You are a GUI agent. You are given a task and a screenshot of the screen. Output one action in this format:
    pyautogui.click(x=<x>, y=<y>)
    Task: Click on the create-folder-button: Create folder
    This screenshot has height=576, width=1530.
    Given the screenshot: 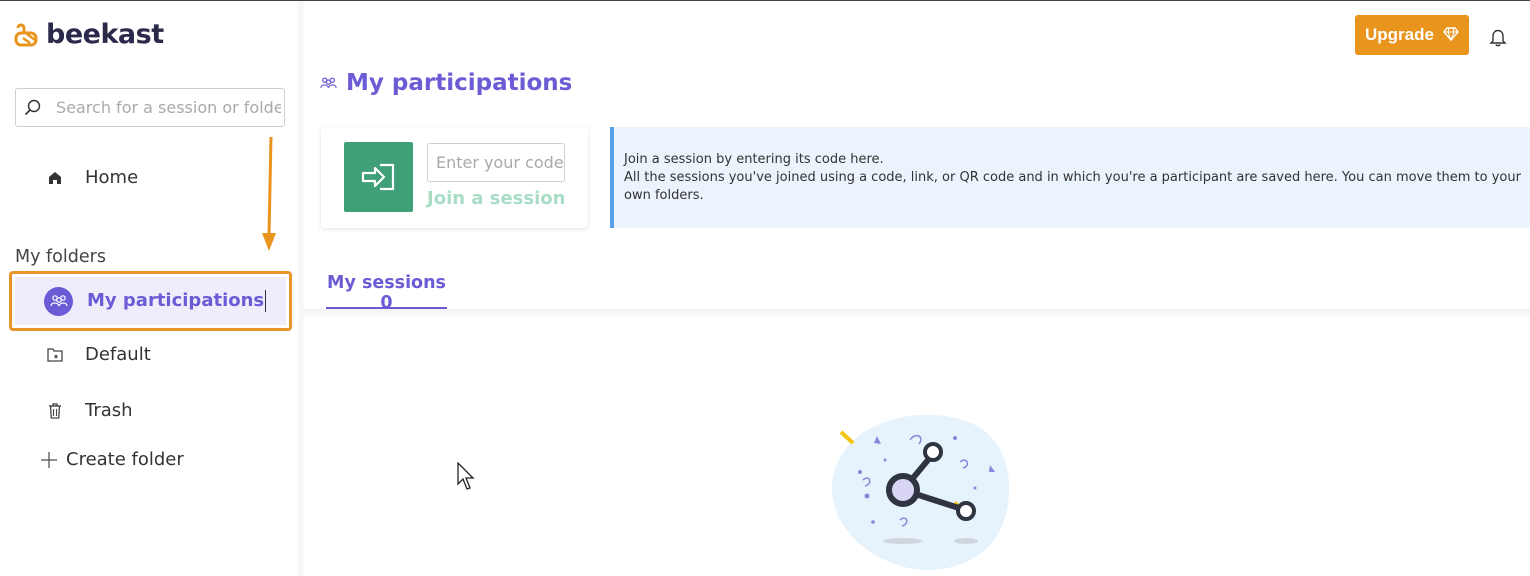 What is the action you would take?
    pyautogui.click(x=112, y=459)
    